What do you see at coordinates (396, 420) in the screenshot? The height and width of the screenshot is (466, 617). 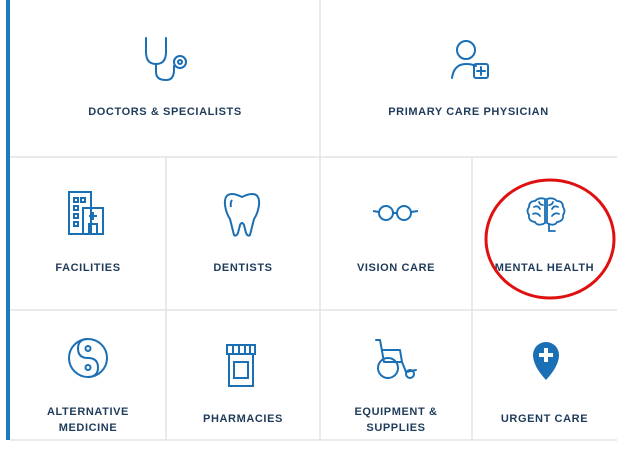 I see `tile-label: EQUIPMENT & SUPPLIES` at bounding box center [396, 420].